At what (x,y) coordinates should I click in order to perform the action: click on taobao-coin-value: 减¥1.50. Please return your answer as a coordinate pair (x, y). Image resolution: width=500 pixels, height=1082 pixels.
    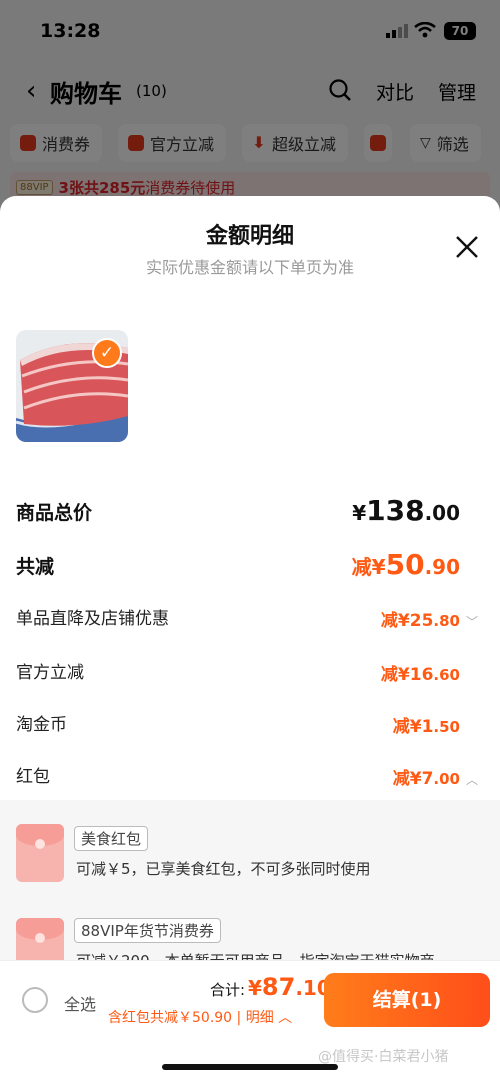
    Looking at the image, I should click on (426, 724).